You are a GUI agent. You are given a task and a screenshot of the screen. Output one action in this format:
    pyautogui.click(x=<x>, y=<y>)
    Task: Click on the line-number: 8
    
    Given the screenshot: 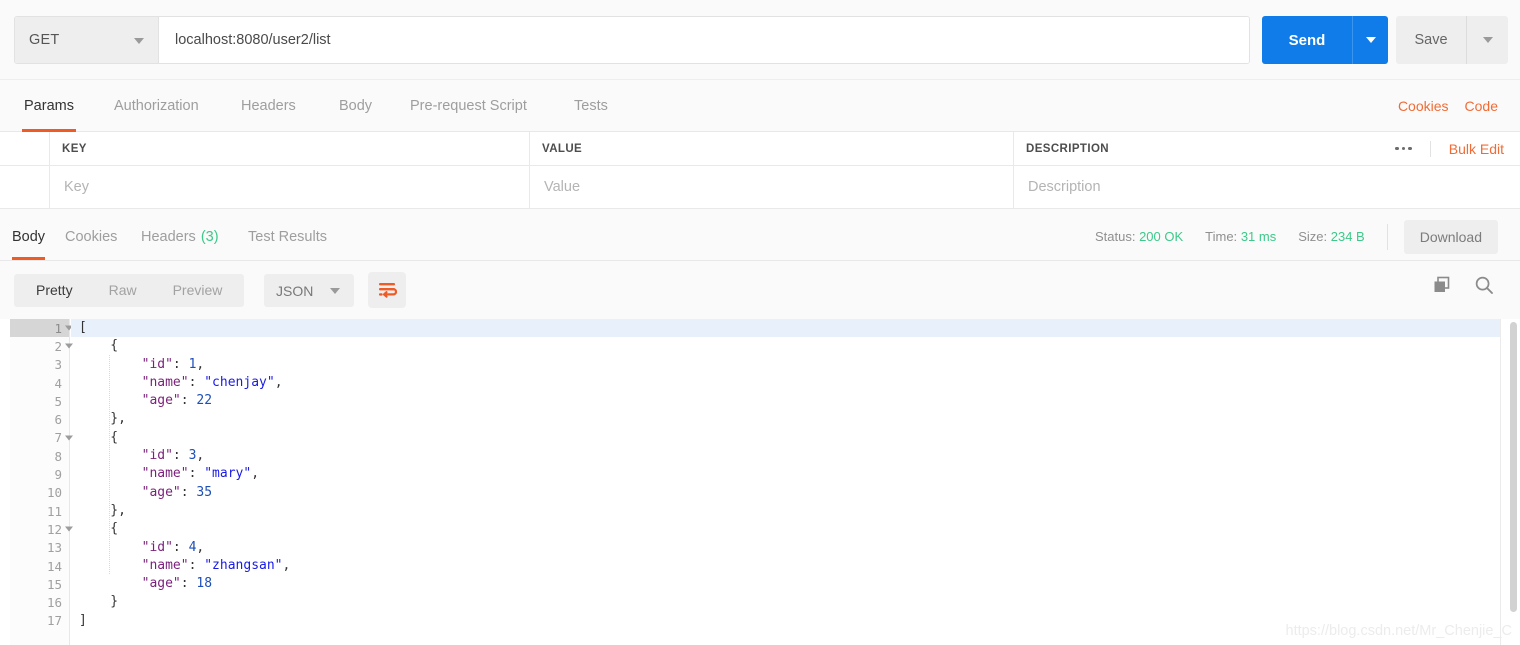 What is the action you would take?
    pyautogui.click(x=58, y=456)
    